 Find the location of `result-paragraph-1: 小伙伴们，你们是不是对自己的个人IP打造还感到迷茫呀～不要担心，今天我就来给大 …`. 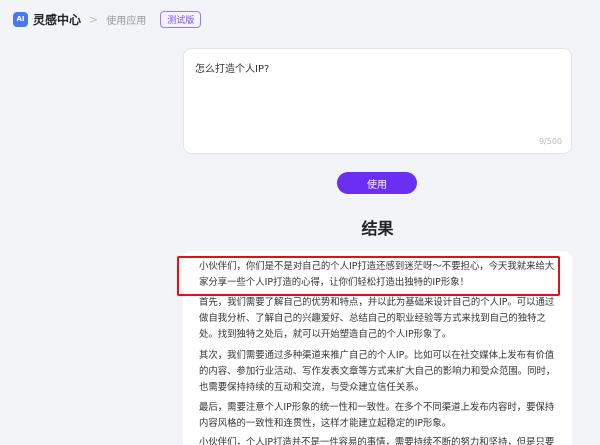

result-paragraph-1: 小伙伴们，你们是不是对自己的个人IP打造还感到迷茫呀～不要担心，今天我就来给大 … is located at coordinates (377, 274).